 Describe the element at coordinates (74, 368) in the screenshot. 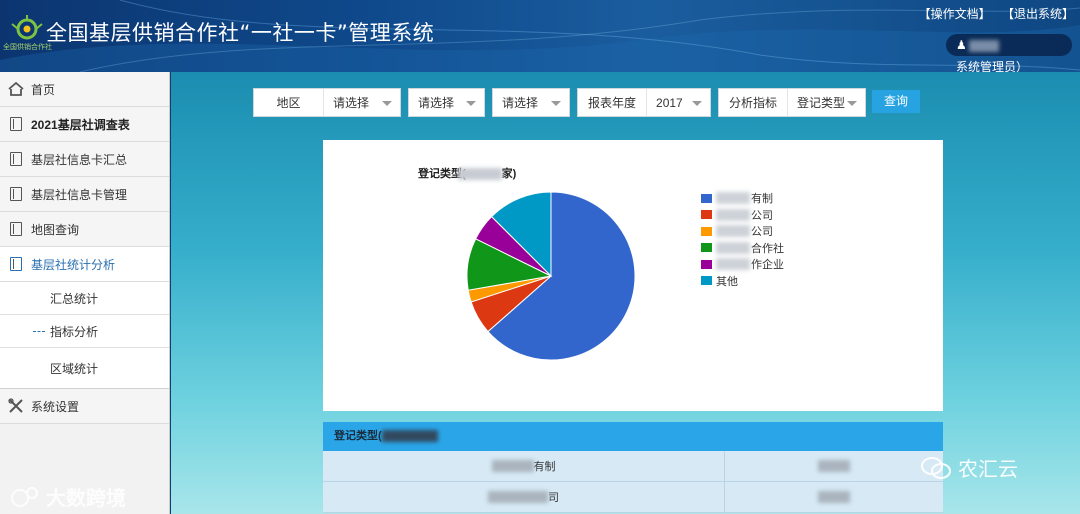

I see `sidebar-subitem-label: 区域统计` at that location.